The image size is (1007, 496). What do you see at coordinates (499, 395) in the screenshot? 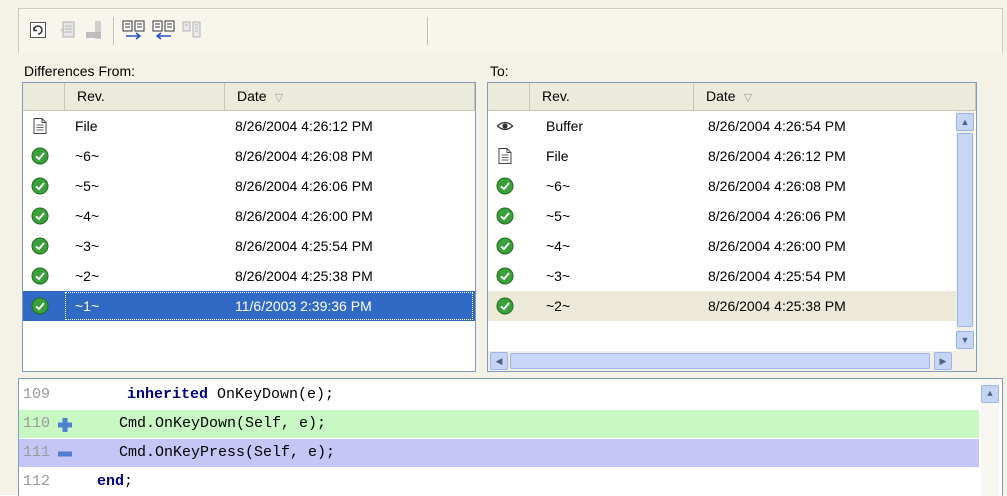
I see `code-line: 109 inherited OnKeyDown(e);` at bounding box center [499, 395].